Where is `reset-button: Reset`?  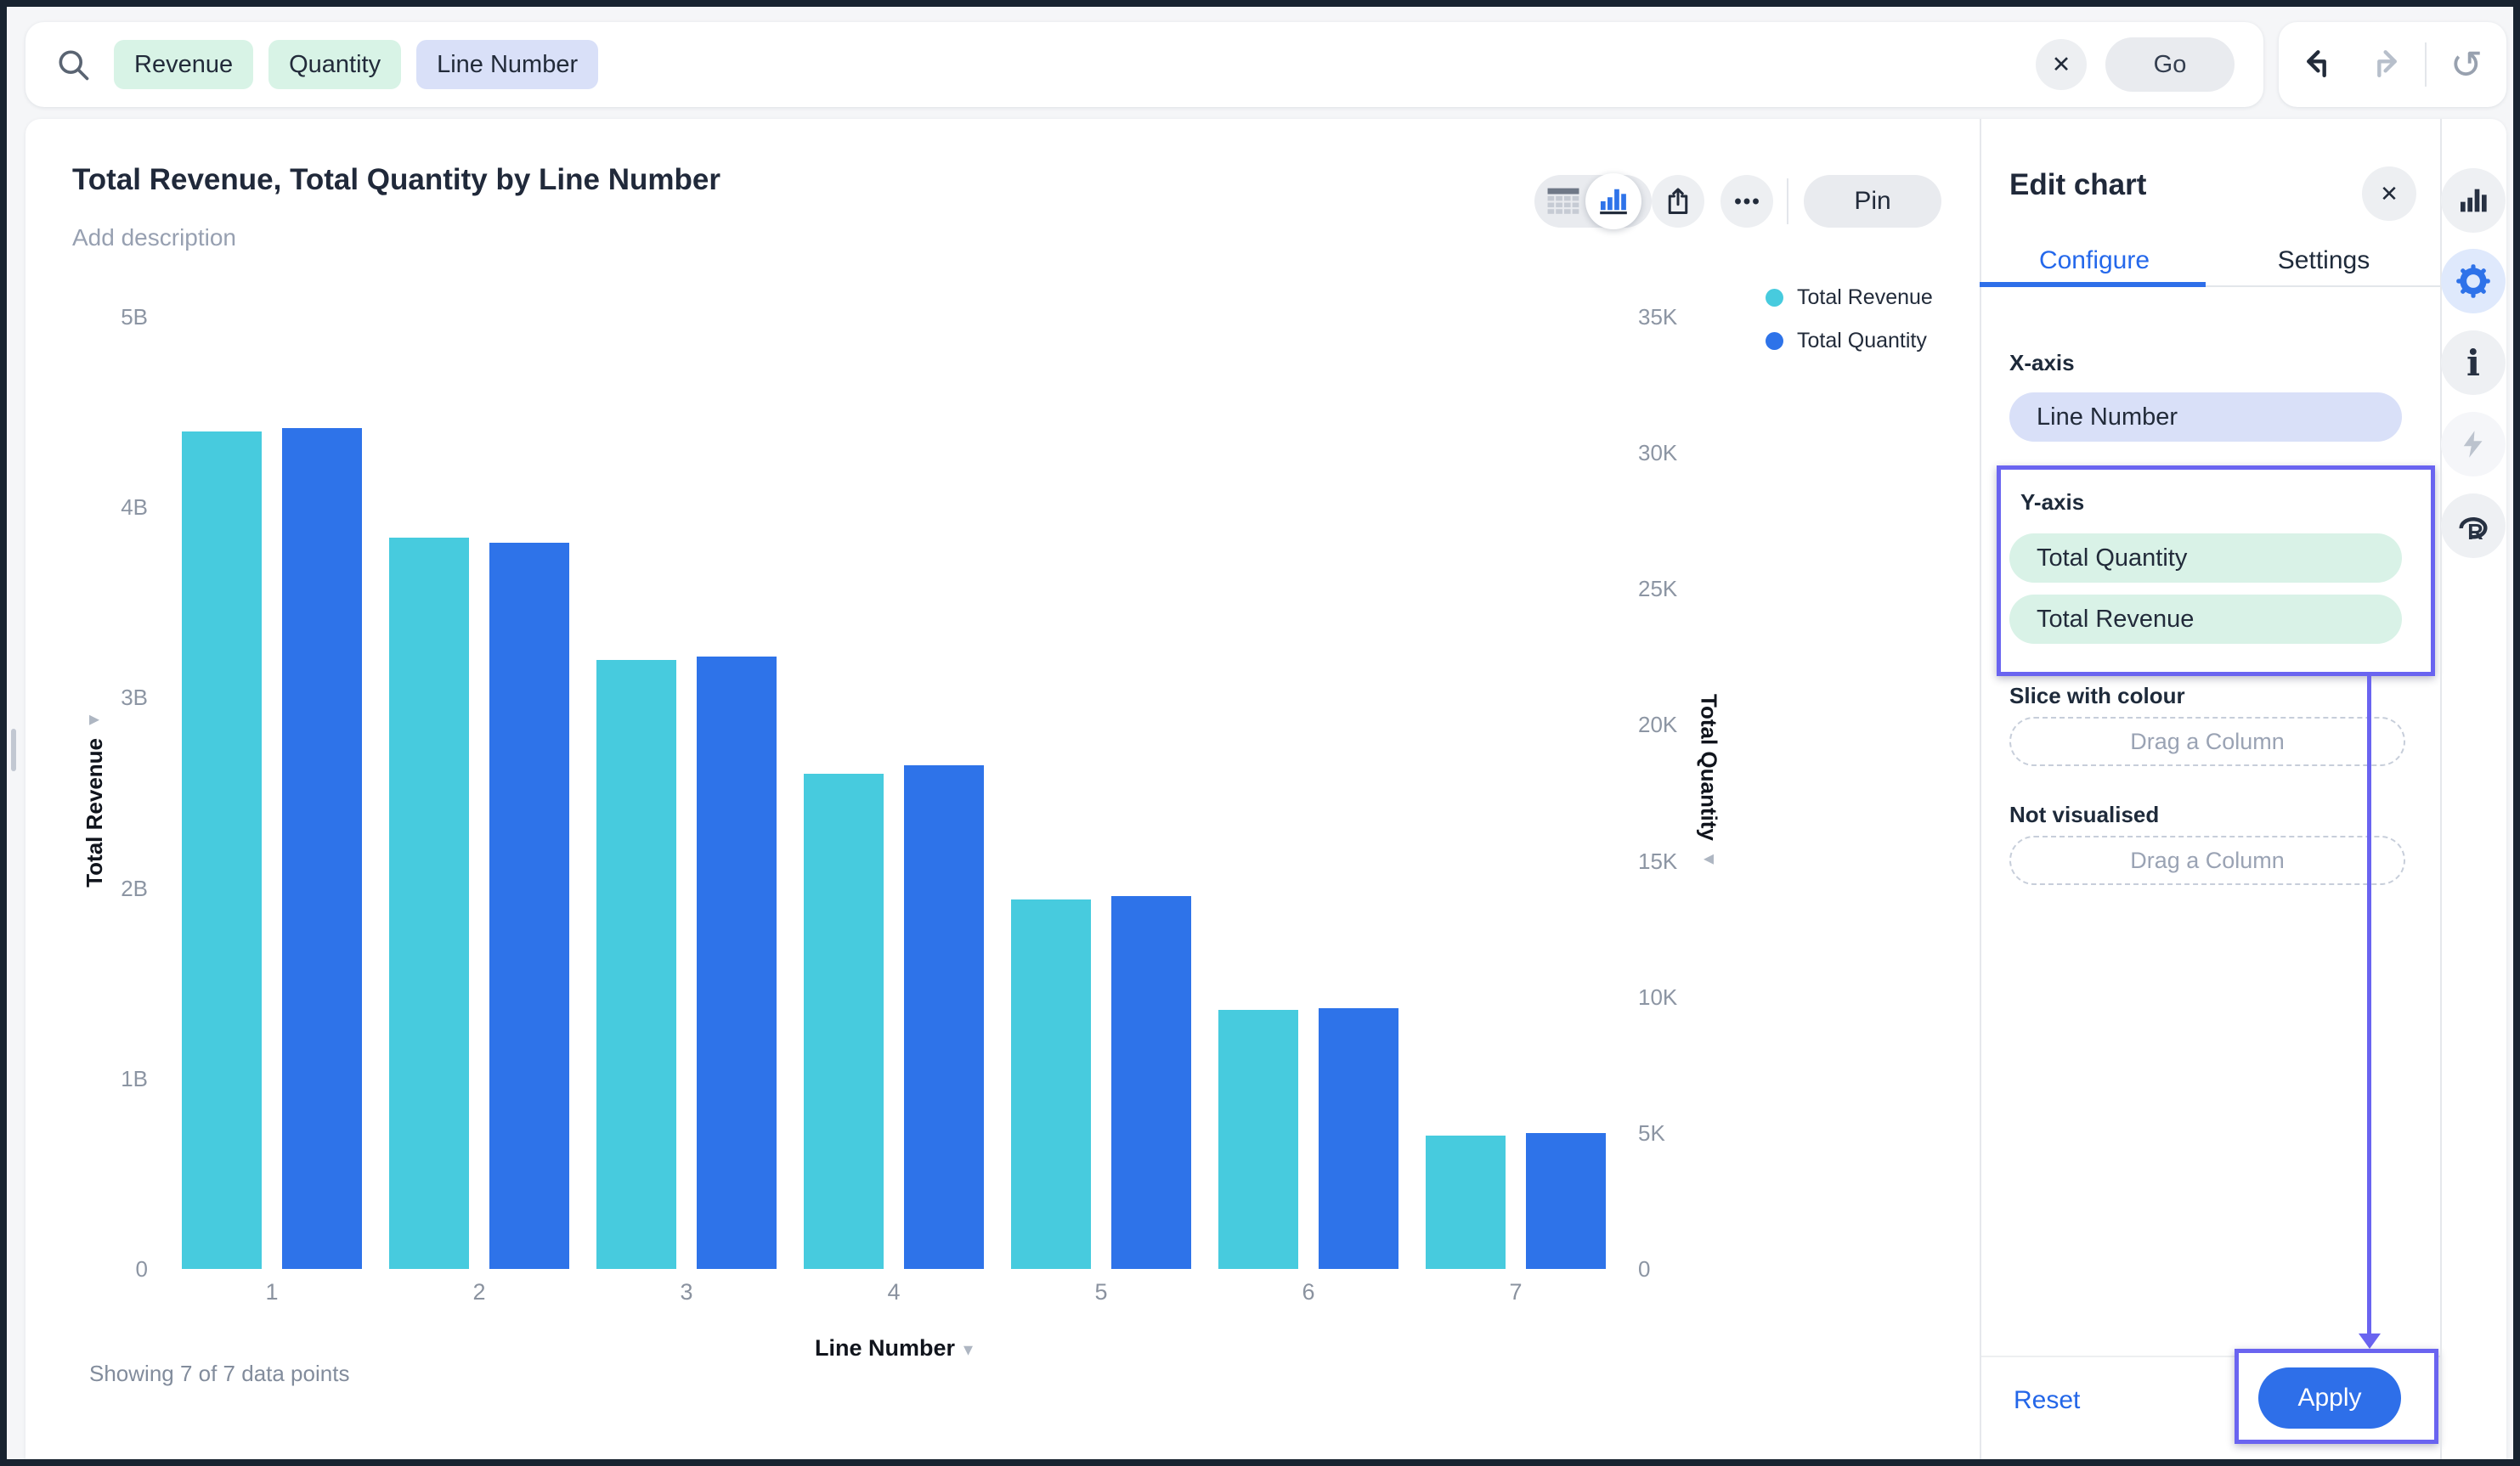
reset-button: Reset is located at coordinates (2047, 1401).